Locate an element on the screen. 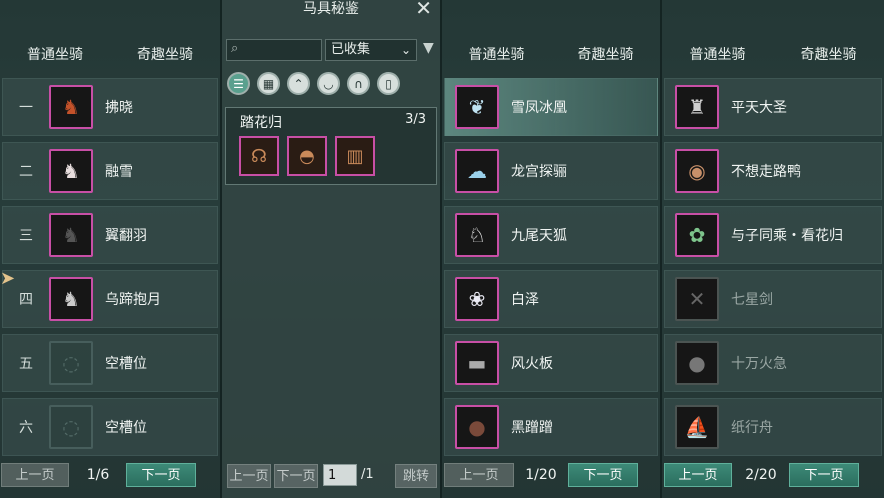  left-page-info: 1/6 is located at coordinates (98, 475).